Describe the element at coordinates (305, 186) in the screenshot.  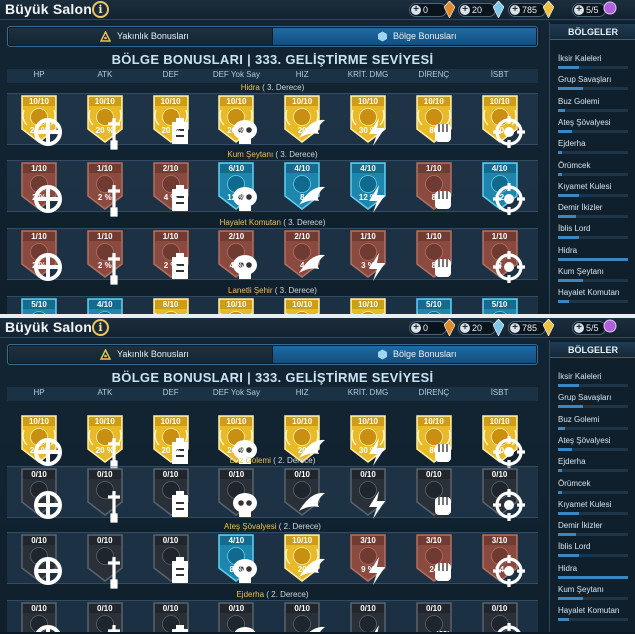
I see `bonus-shield: 4/10 8` at that location.